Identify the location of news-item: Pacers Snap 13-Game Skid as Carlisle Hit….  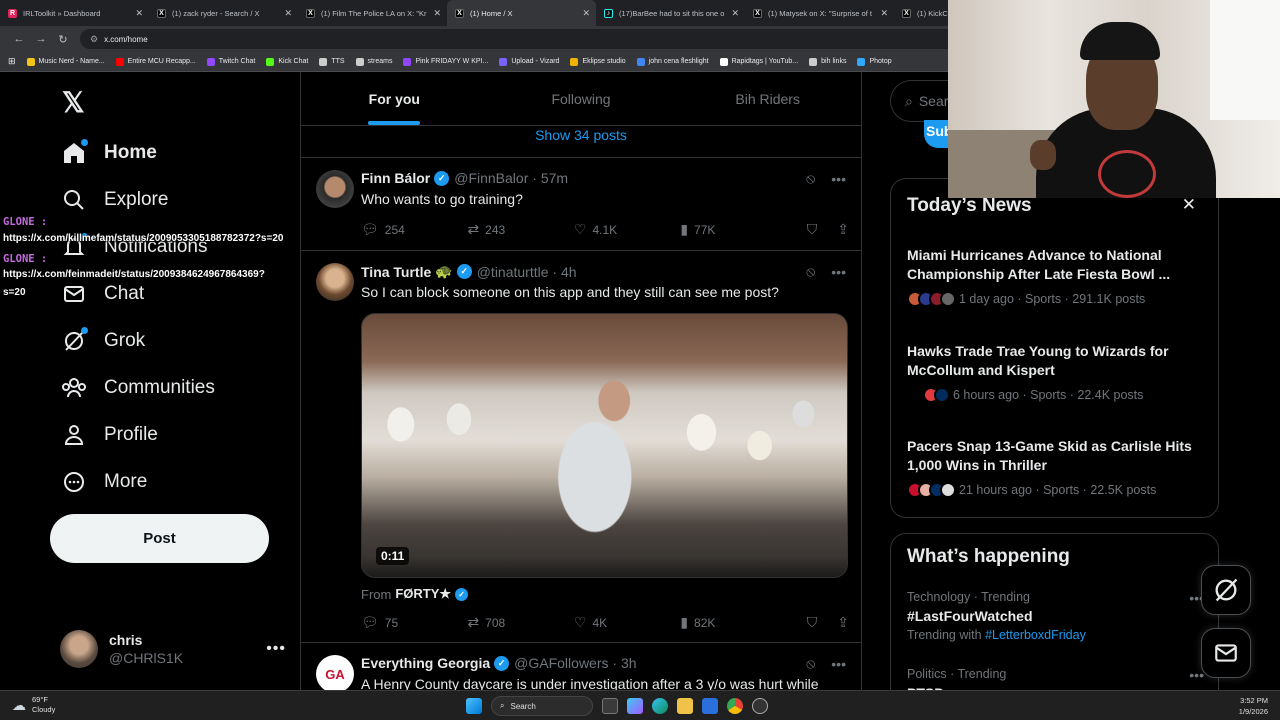
(1057, 467).